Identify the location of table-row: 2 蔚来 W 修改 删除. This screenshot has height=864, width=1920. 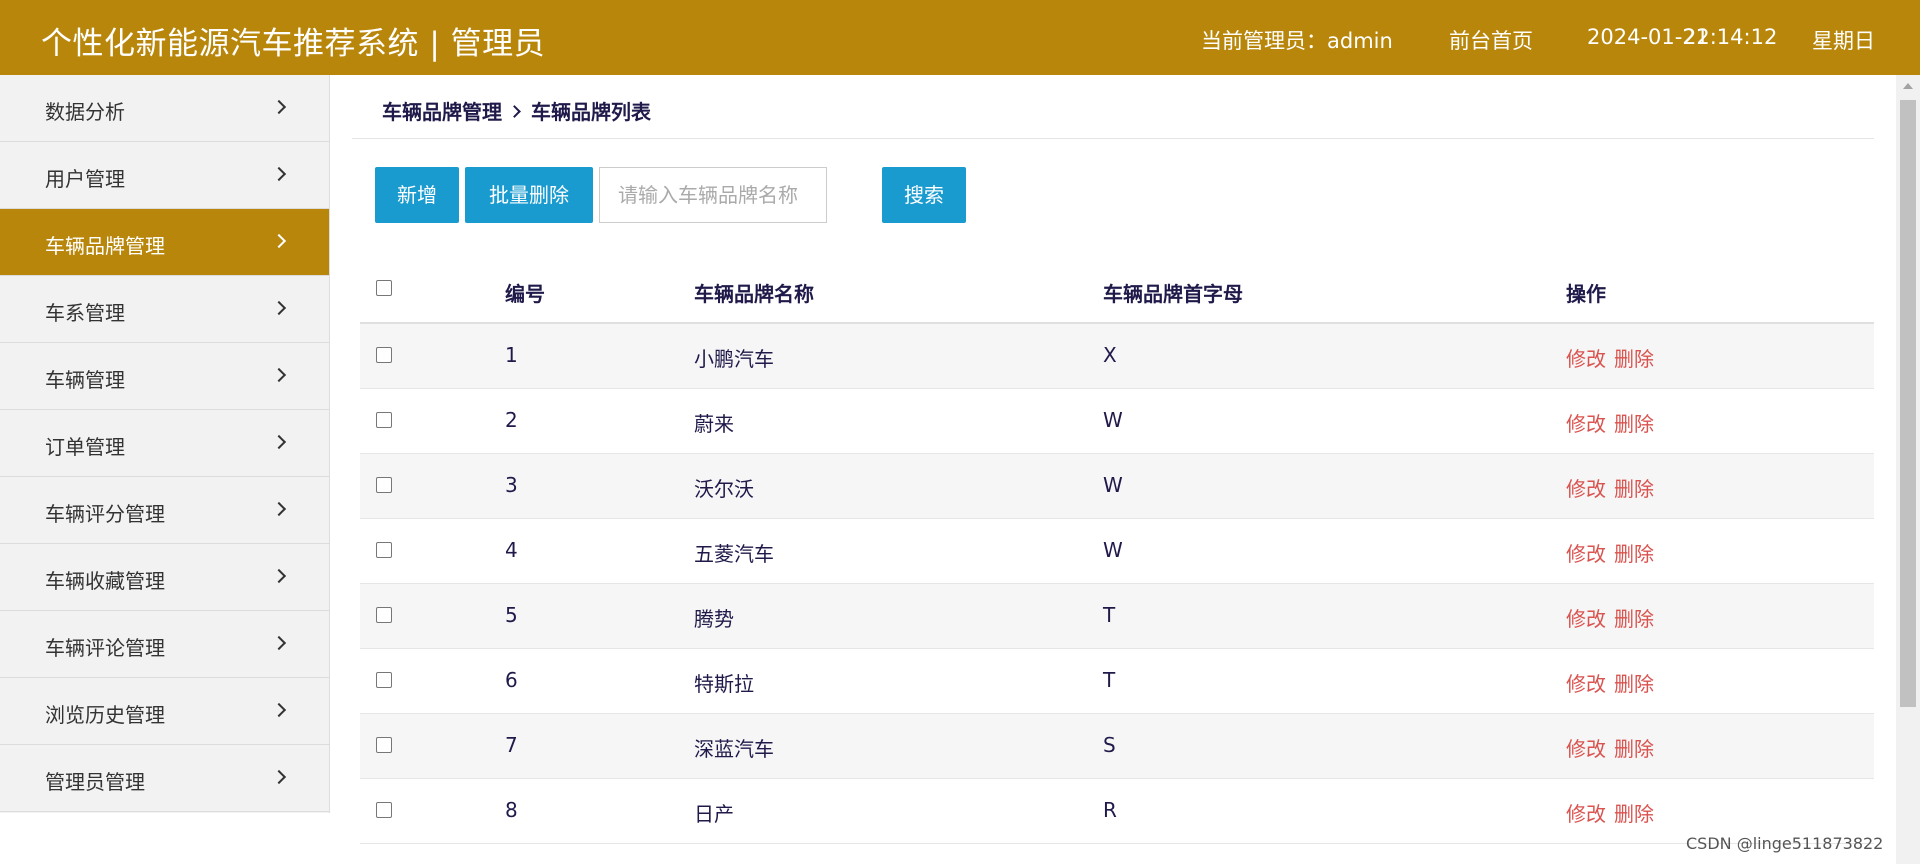
(1117, 421).